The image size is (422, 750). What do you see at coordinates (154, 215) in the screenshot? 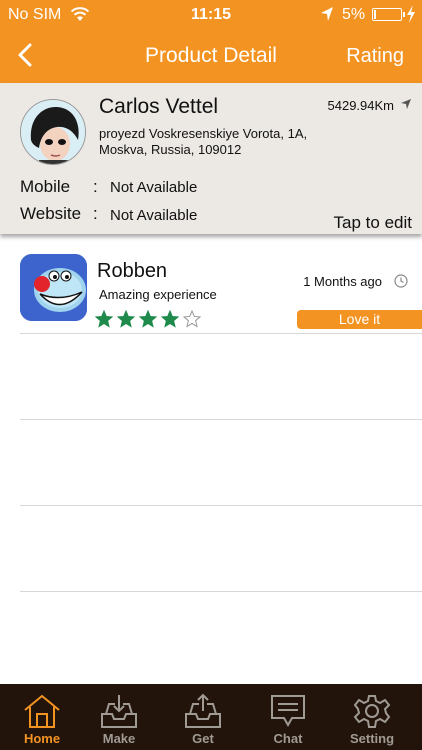
I see `website-value: Not Available` at bounding box center [154, 215].